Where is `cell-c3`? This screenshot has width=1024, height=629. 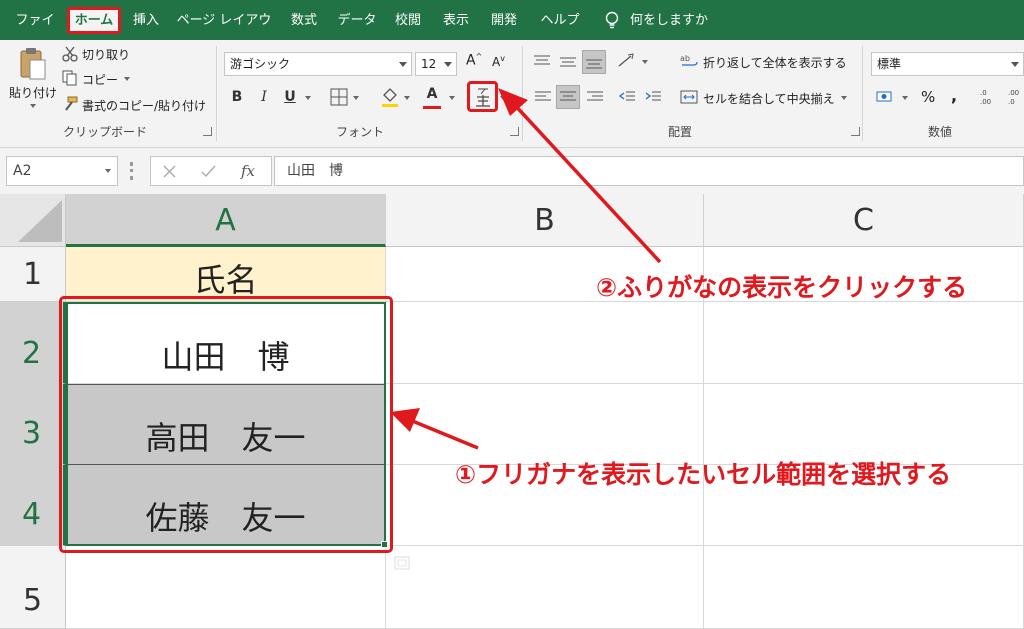
cell-c3 is located at coordinates (864, 424).